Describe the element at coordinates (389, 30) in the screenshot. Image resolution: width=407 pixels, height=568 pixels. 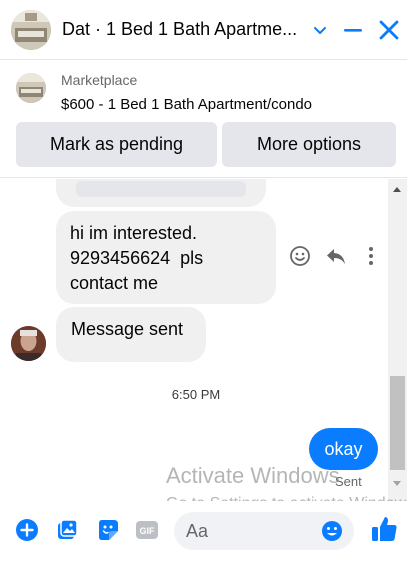
I see `close-icon` at that location.